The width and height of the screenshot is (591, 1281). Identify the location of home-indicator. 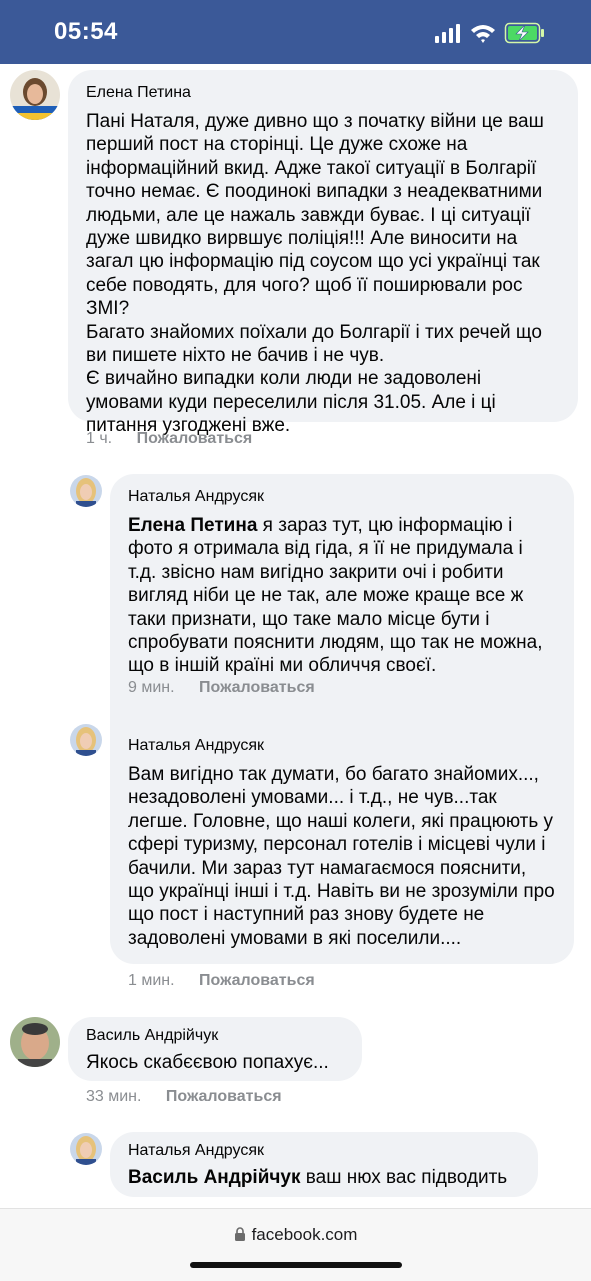
(296, 1265).